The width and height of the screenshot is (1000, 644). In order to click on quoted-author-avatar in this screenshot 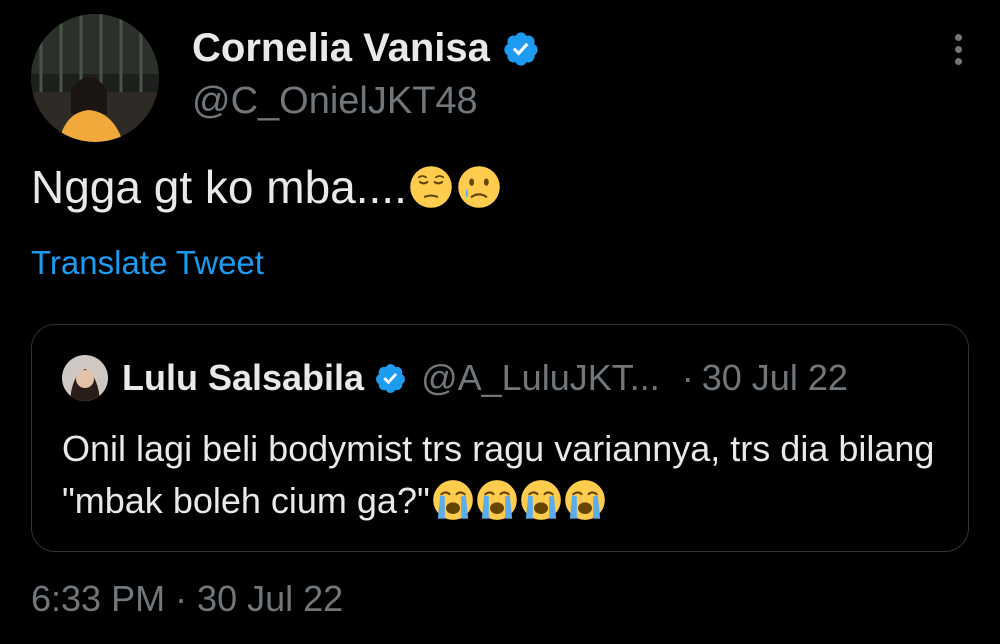, I will do `click(85, 378)`.